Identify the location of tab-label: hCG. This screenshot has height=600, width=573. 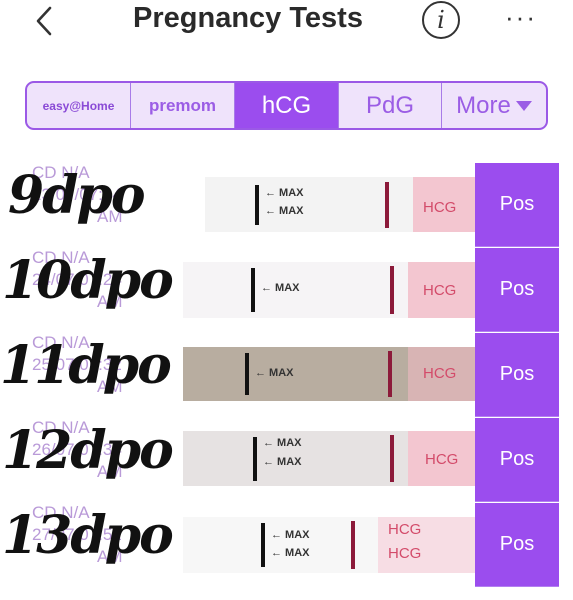
(286, 105).